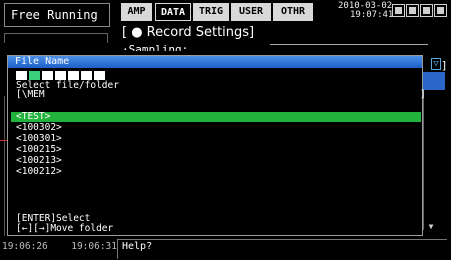  What do you see at coordinates (412, 10) in the screenshot?
I see `sd-card-icon` at bounding box center [412, 10].